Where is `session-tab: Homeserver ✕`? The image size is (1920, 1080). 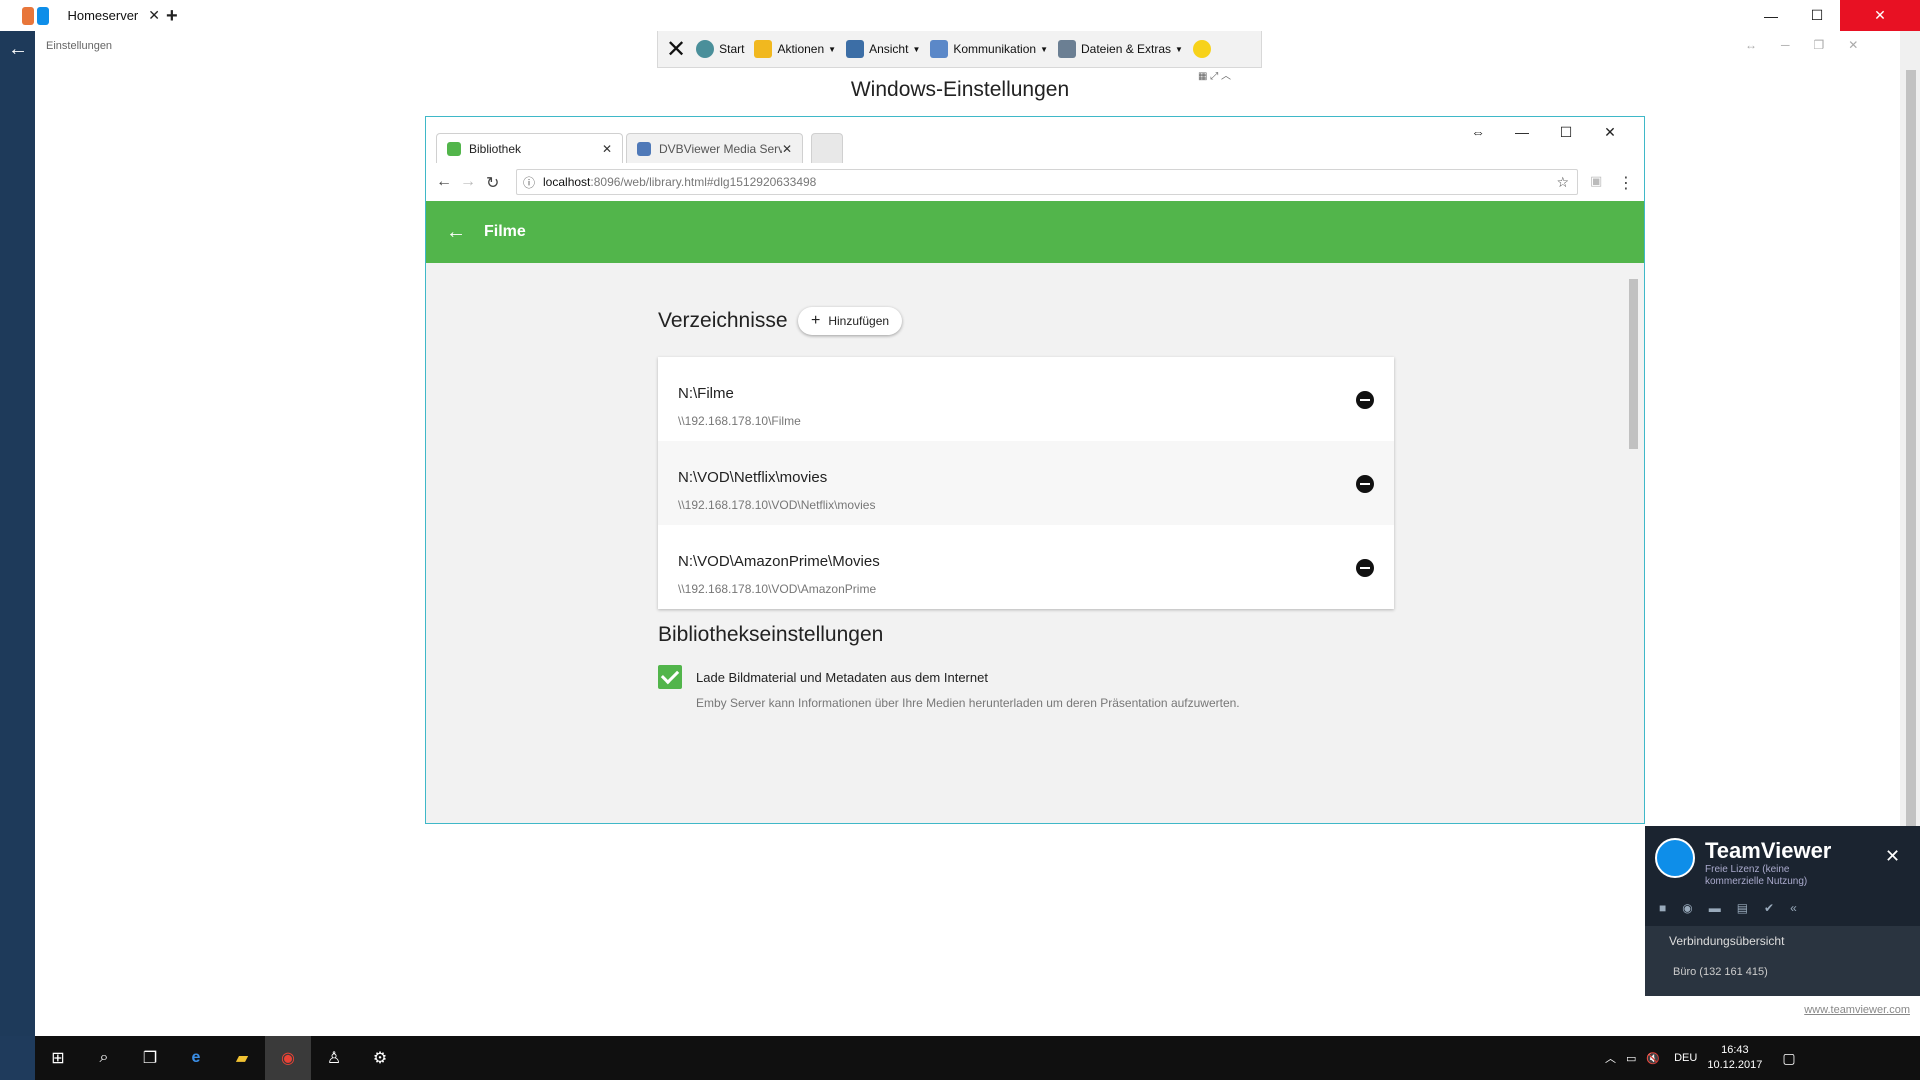 session-tab: Homeserver ✕ is located at coordinates (80, 15).